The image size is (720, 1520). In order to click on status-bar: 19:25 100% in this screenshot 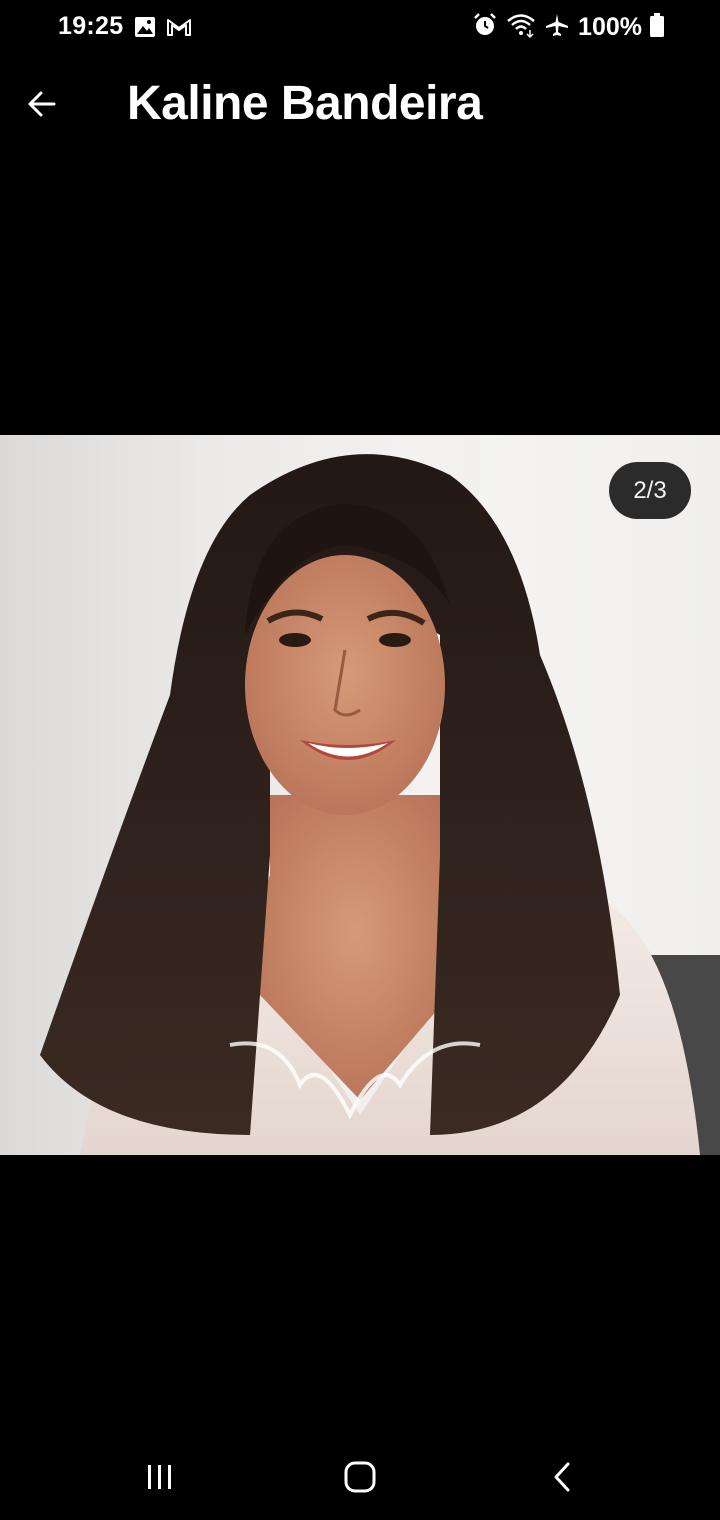, I will do `click(360, 28)`.